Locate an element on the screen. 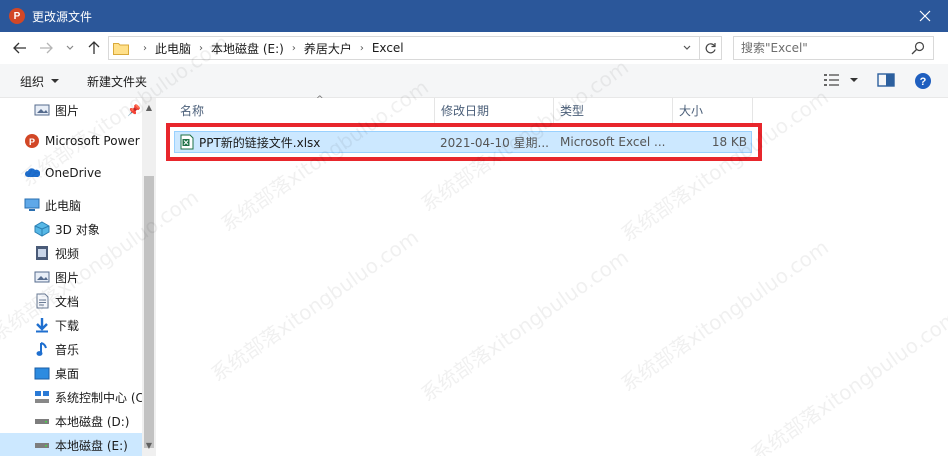  nav-item-pictures-quick: 图片 📌 is located at coordinates (71, 110).